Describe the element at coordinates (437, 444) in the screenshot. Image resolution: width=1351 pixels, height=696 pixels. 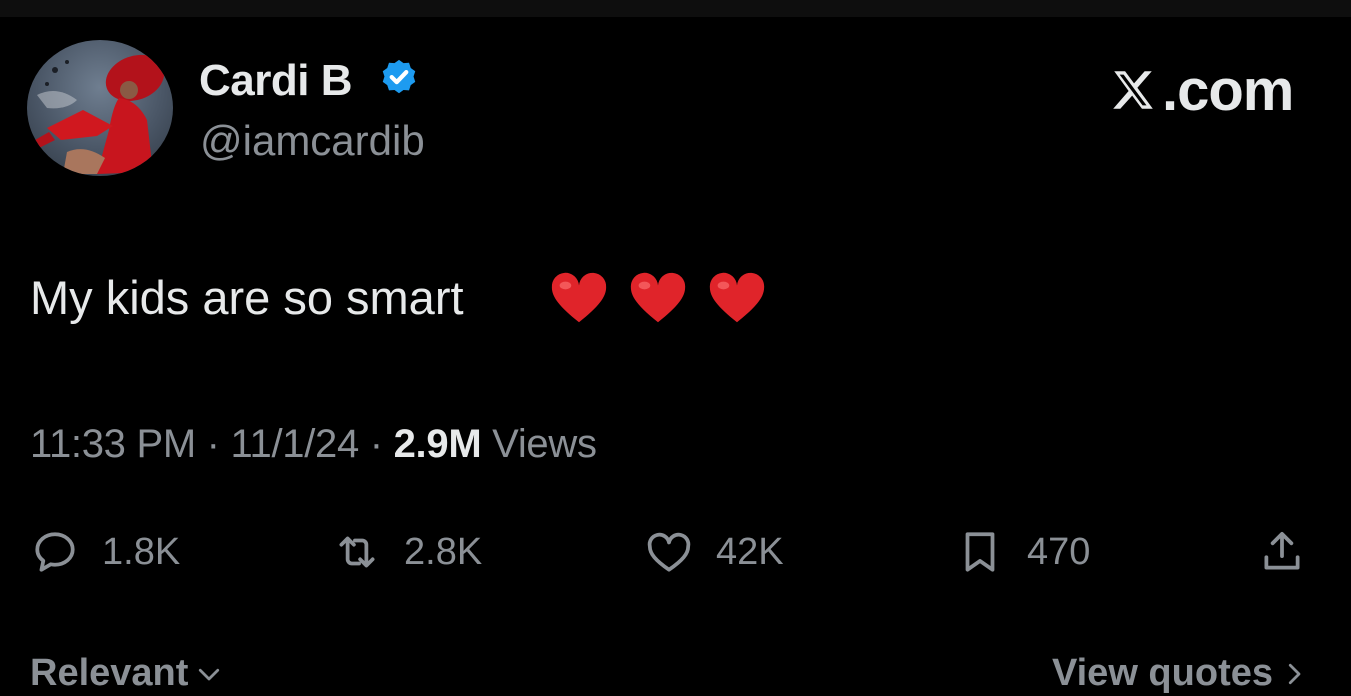
I see `views-count: 2.9M` at that location.